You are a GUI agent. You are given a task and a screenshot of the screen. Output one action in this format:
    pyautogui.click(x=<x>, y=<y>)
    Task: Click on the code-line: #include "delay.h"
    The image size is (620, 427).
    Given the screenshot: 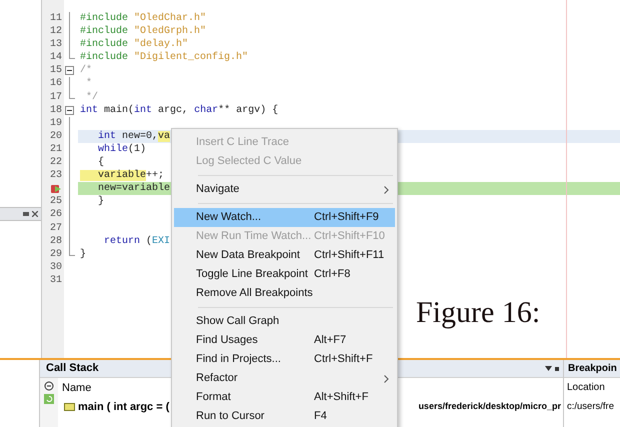 What is the action you would take?
    pyautogui.click(x=134, y=44)
    